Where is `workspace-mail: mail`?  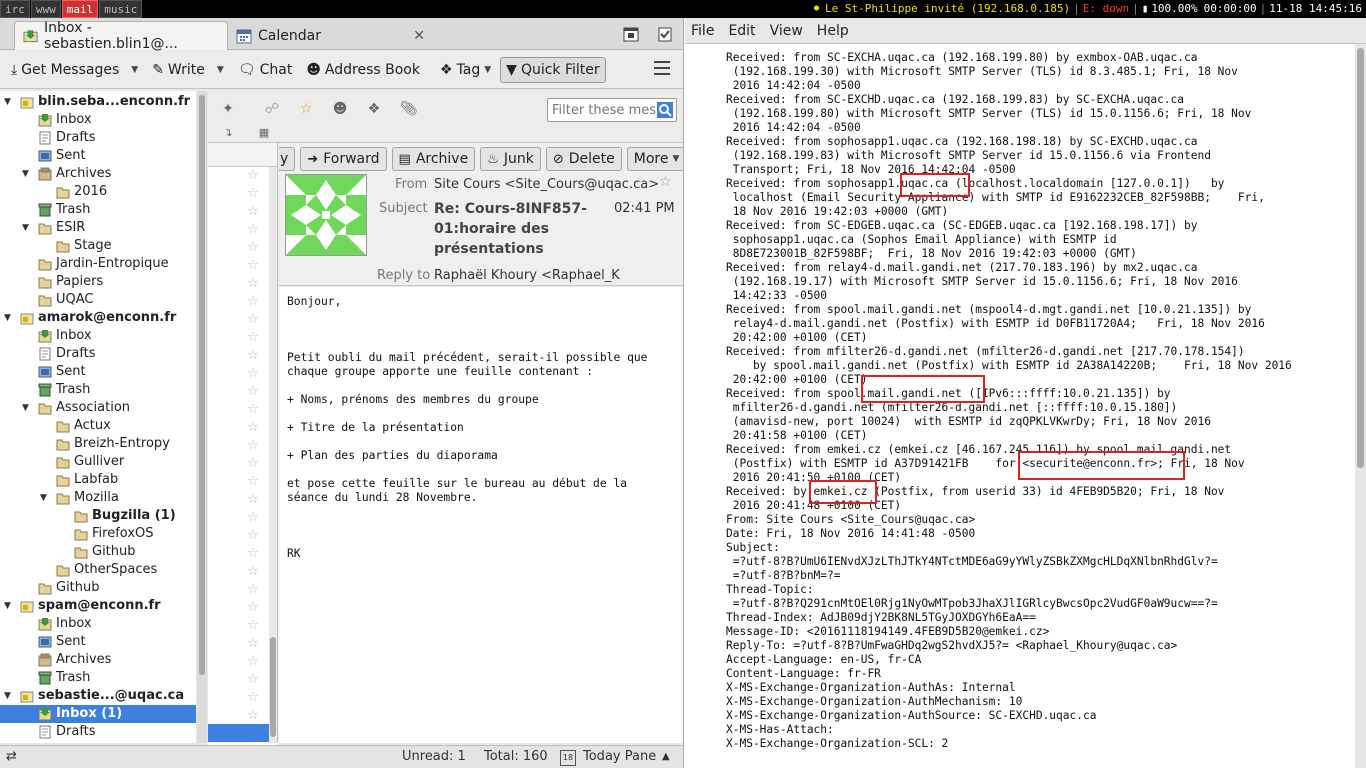
workspace-mail: mail is located at coordinates (80, 9).